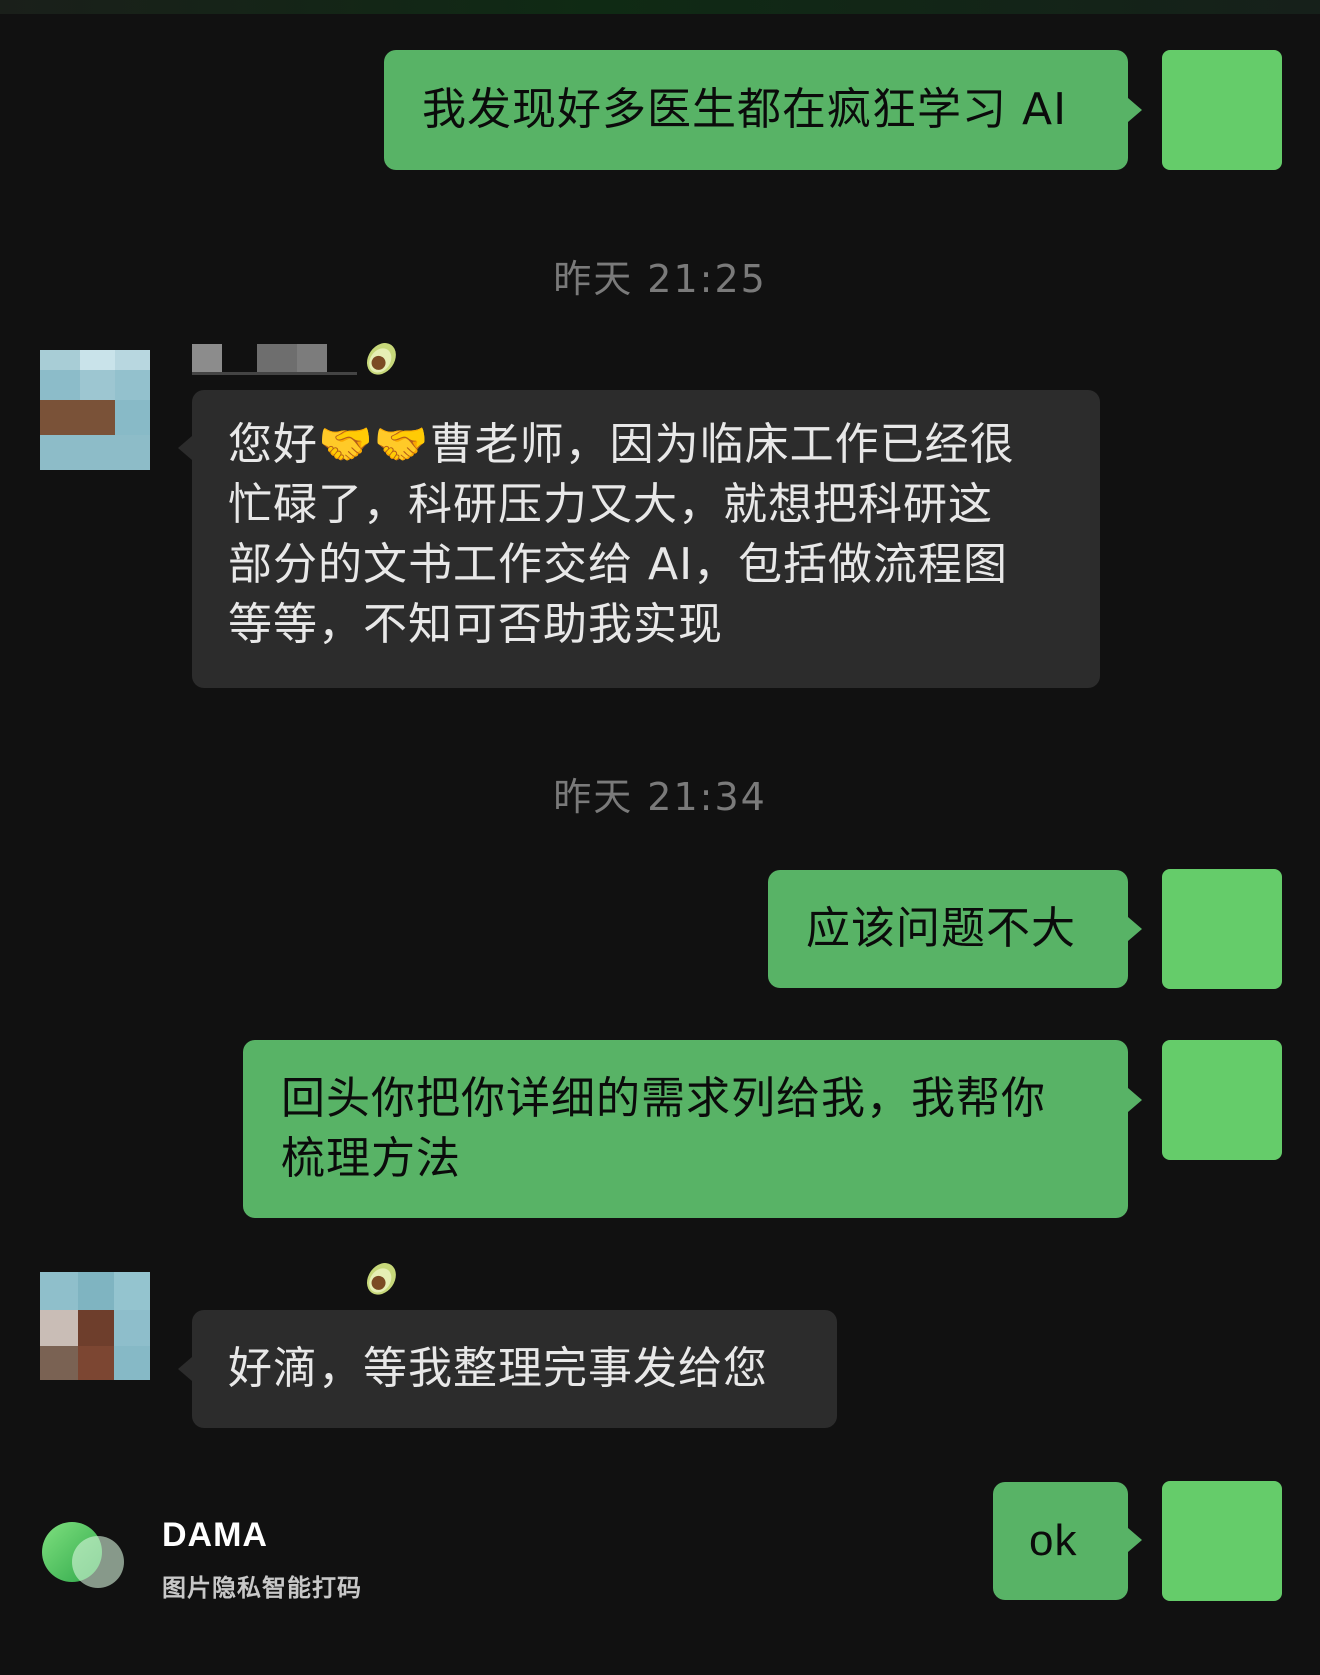 The height and width of the screenshot is (1675, 1320). I want to click on message-line: 梳理方法, so click(371, 1158).